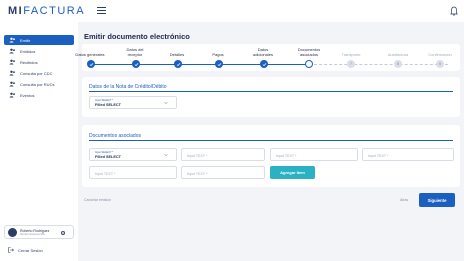  I want to click on top-bar: MIFACTURA, so click(232, 11).